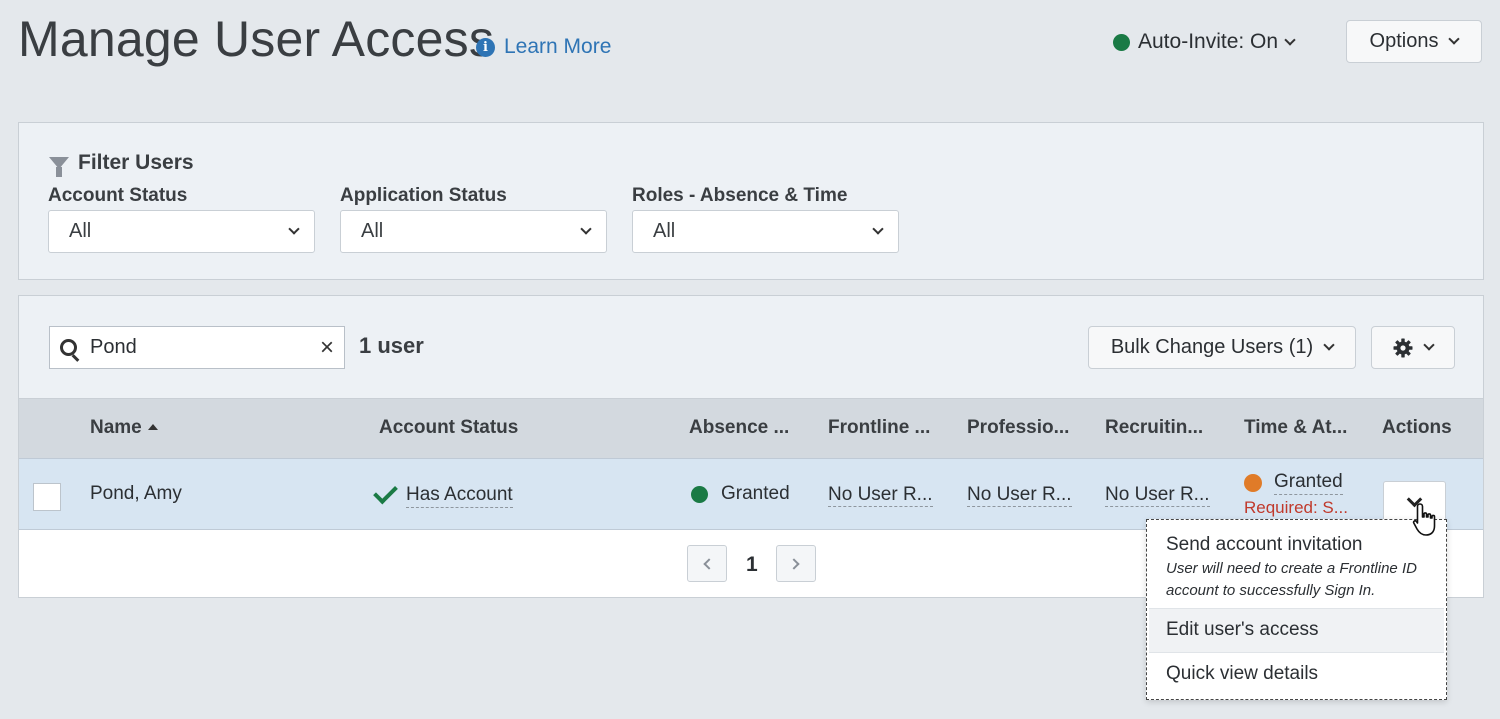 This screenshot has height=719, width=1500. What do you see at coordinates (740, 195) in the screenshot?
I see `filter-label: Roles - Absence & Time` at bounding box center [740, 195].